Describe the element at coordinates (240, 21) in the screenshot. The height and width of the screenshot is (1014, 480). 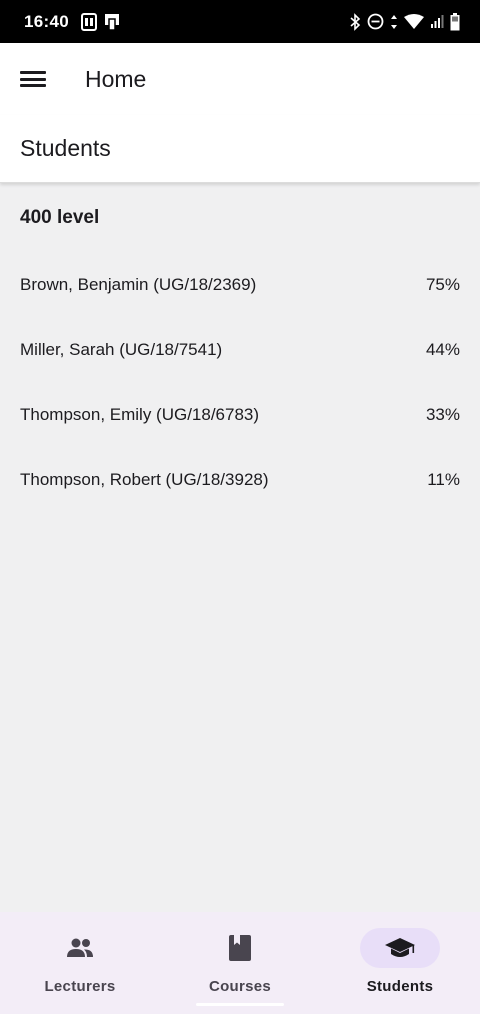
I see `status-bar: 16:40` at that location.